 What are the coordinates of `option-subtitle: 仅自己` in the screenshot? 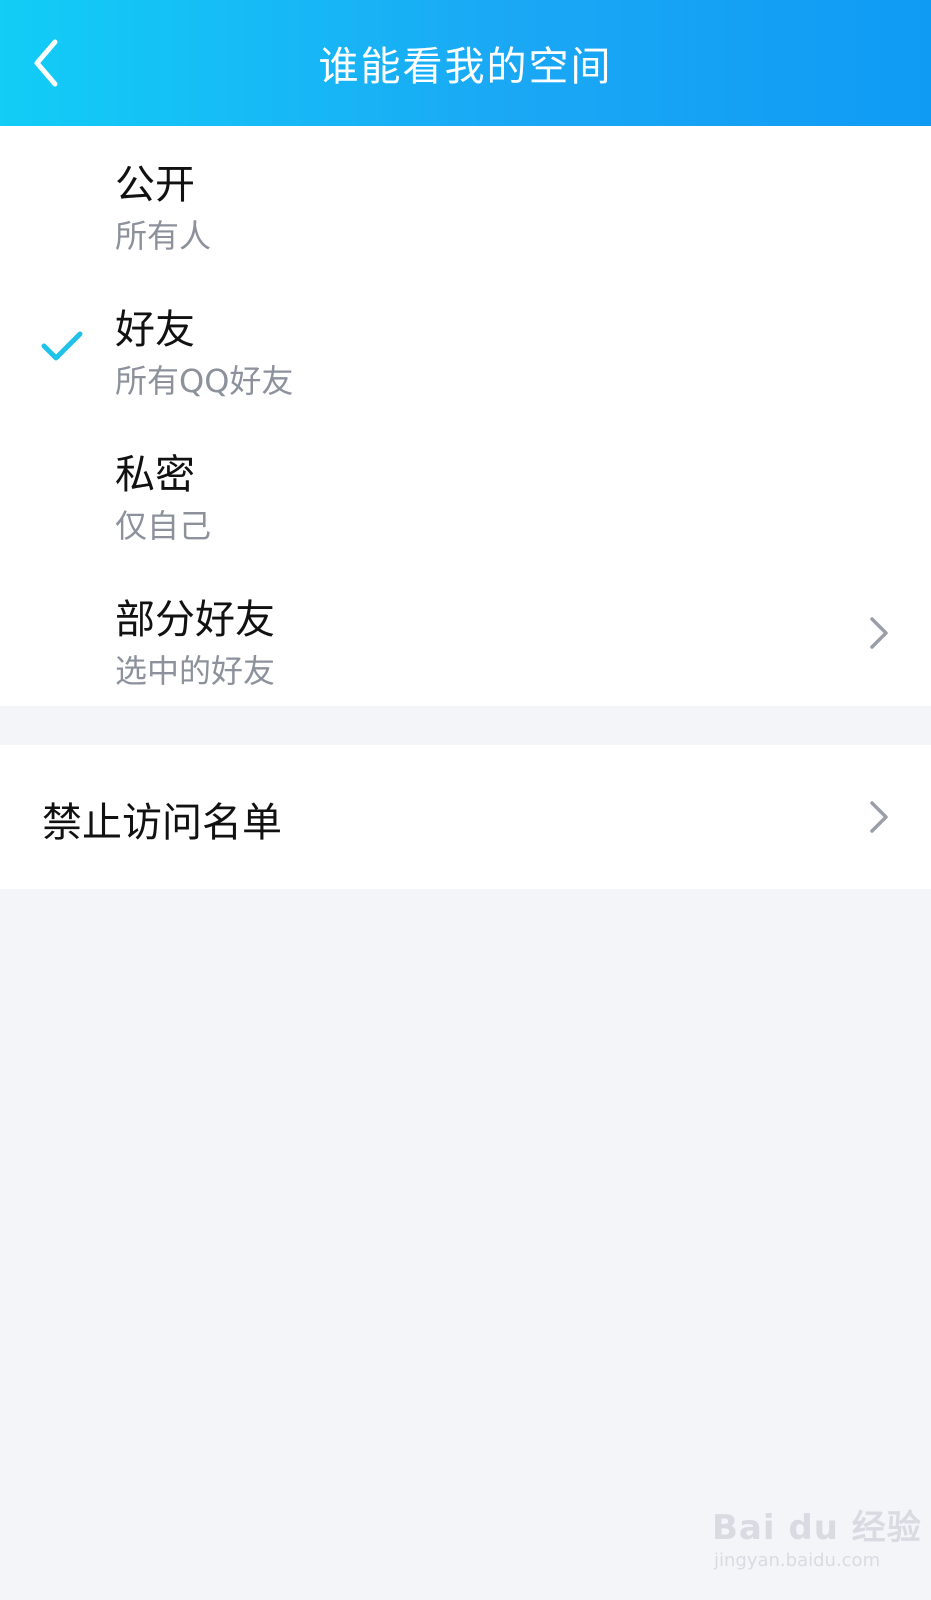 It's located at (163, 526).